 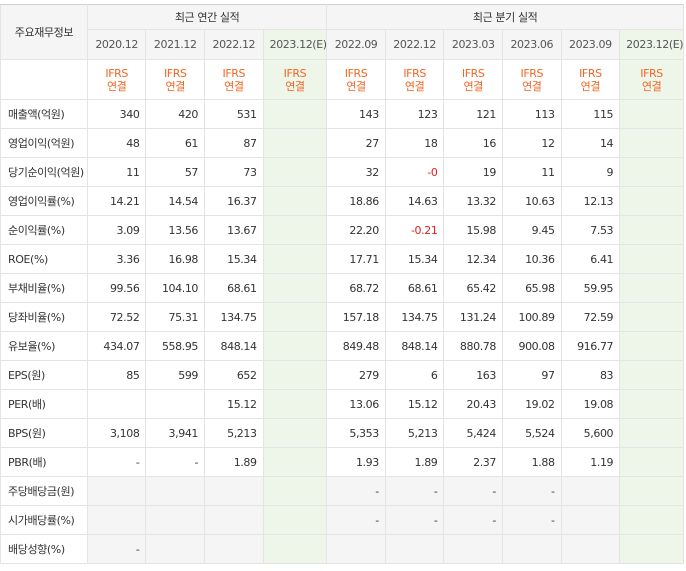 What do you see at coordinates (590, 143) in the screenshot?
I see `value-cell: 14` at bounding box center [590, 143].